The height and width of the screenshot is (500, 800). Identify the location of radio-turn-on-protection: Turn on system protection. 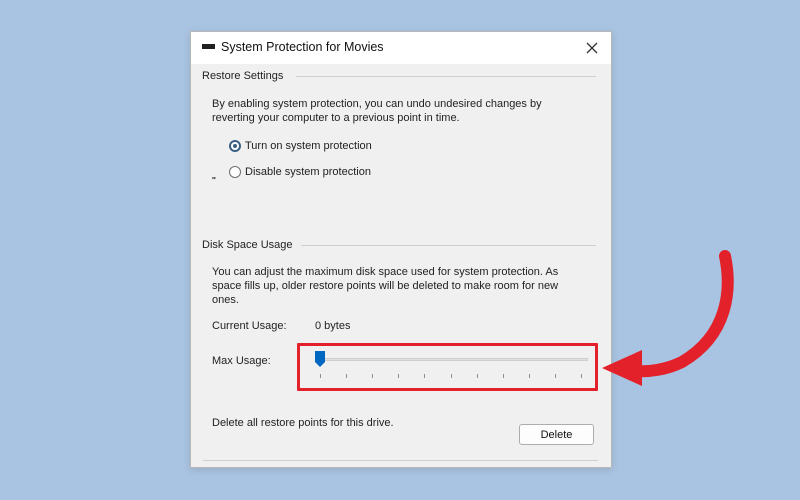
(300, 146).